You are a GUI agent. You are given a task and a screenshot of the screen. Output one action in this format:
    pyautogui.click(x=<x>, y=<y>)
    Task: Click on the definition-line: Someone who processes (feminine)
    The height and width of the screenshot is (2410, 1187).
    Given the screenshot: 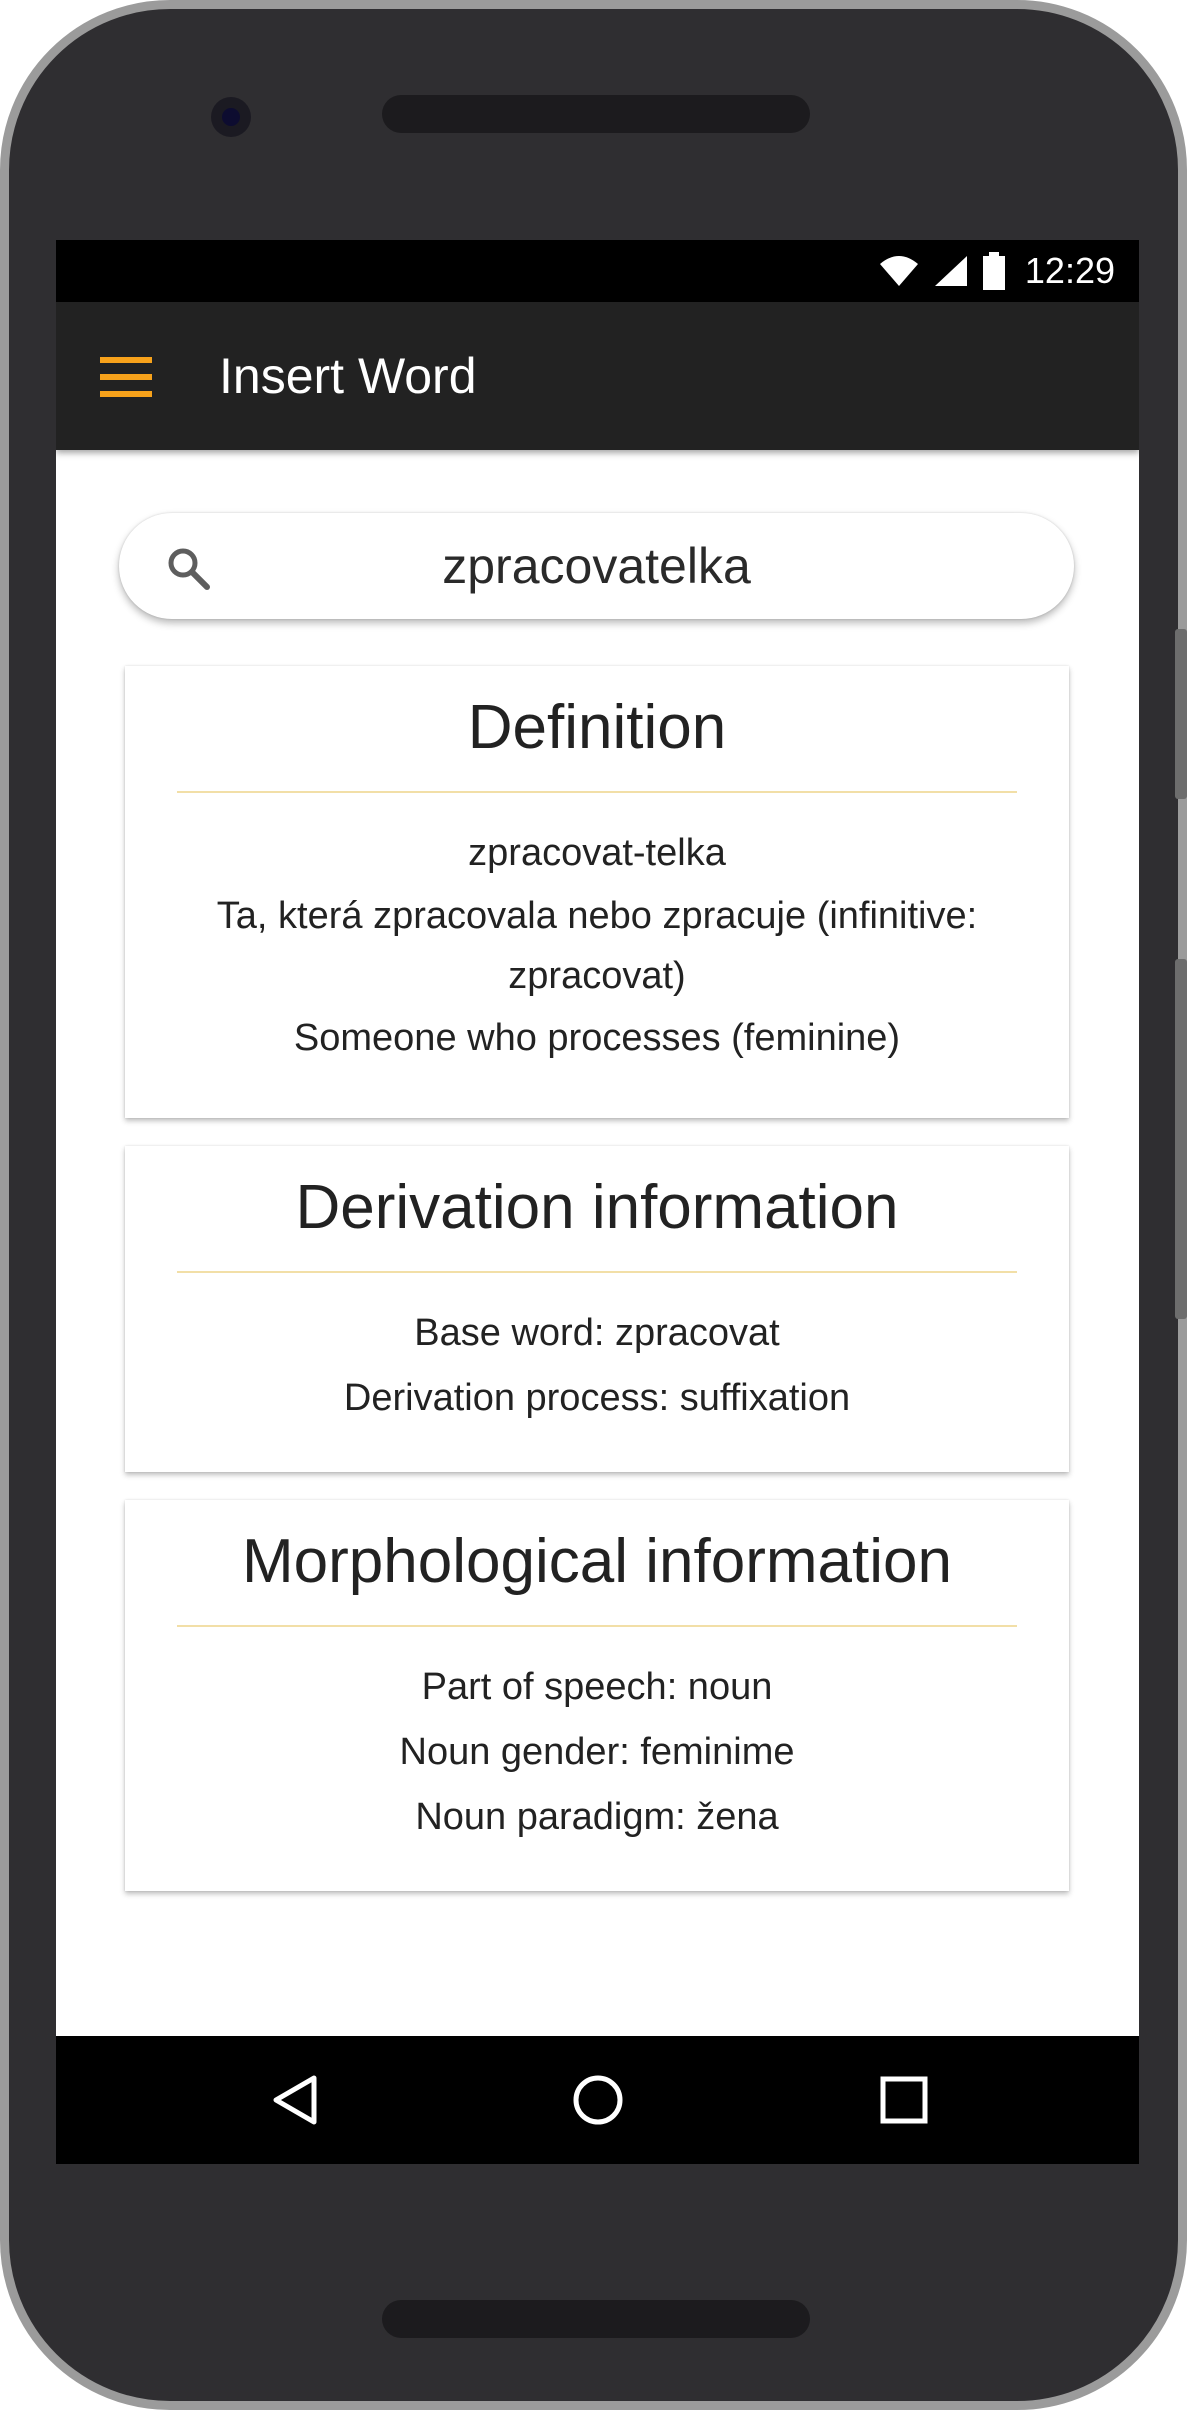 What is the action you would take?
    pyautogui.click(x=597, y=1038)
    